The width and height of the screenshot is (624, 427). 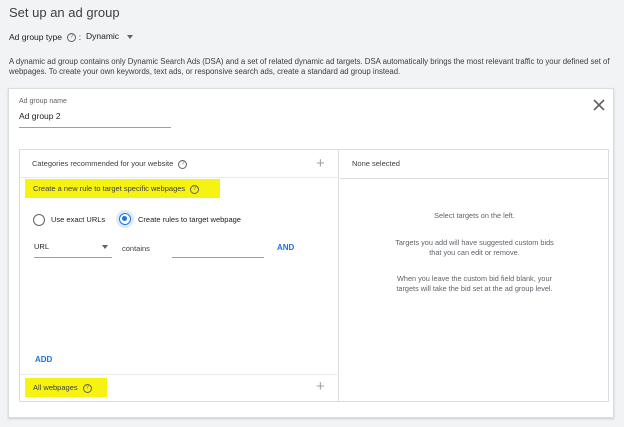 What do you see at coordinates (218, 257) in the screenshot?
I see `rule-value-underline` at bounding box center [218, 257].